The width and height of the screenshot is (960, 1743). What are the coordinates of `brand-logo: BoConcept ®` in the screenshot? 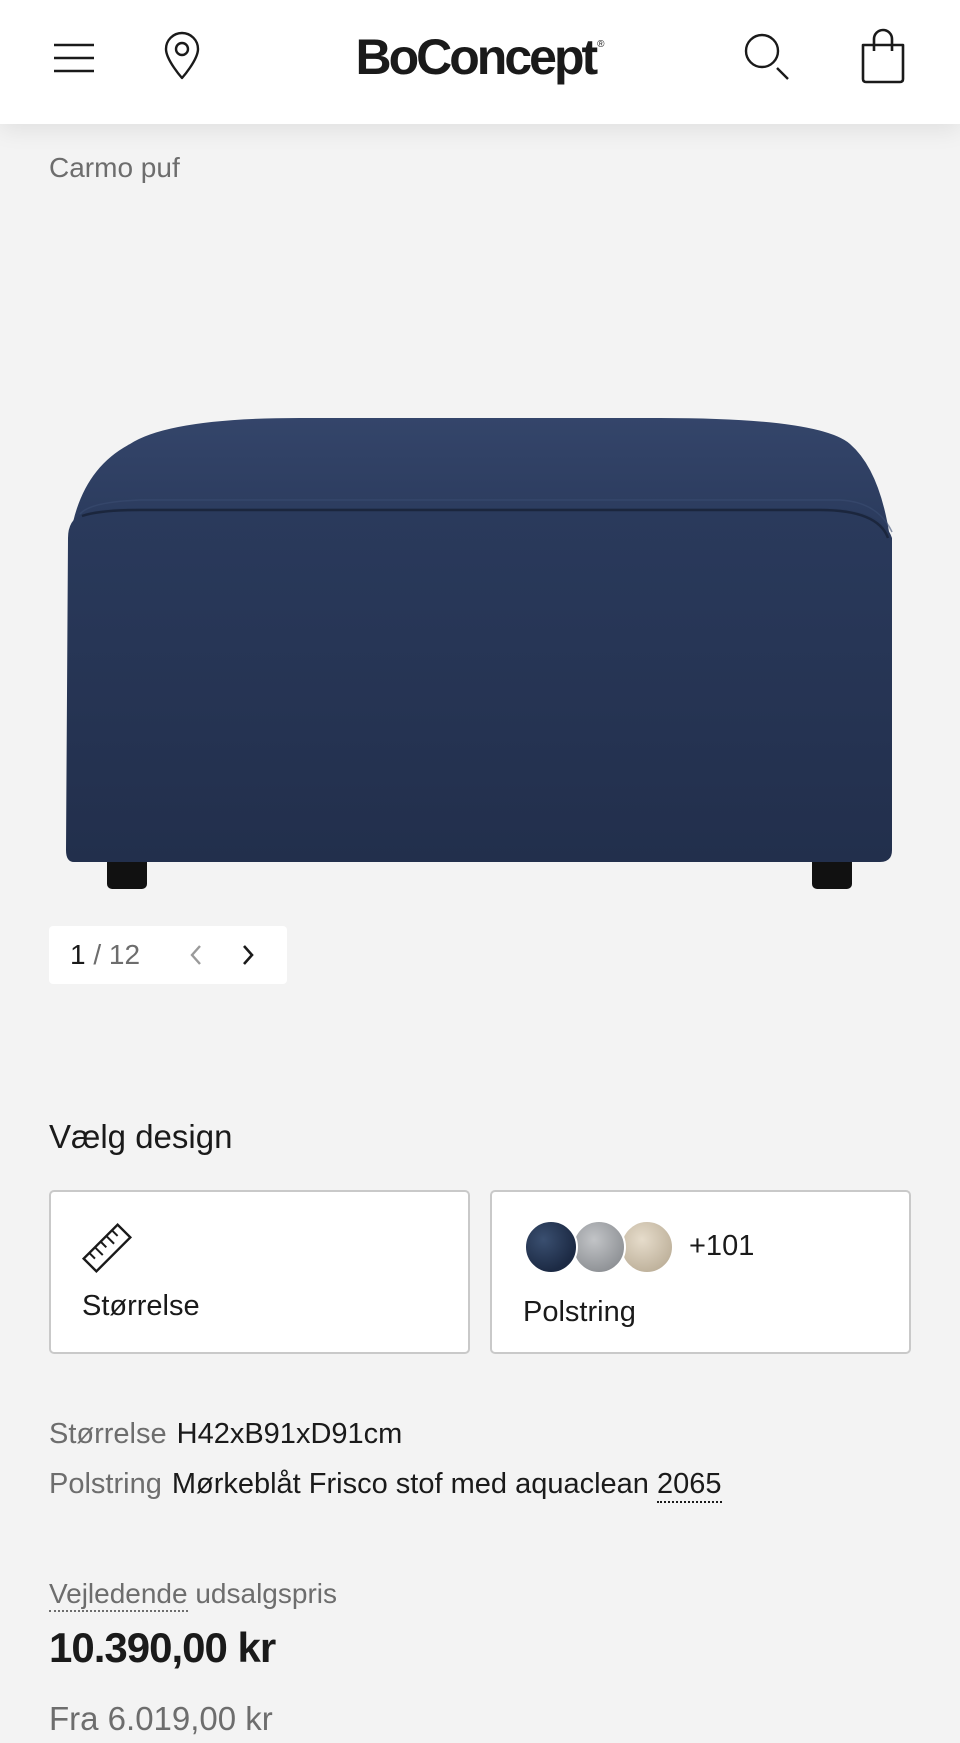 It's located at (480, 57).